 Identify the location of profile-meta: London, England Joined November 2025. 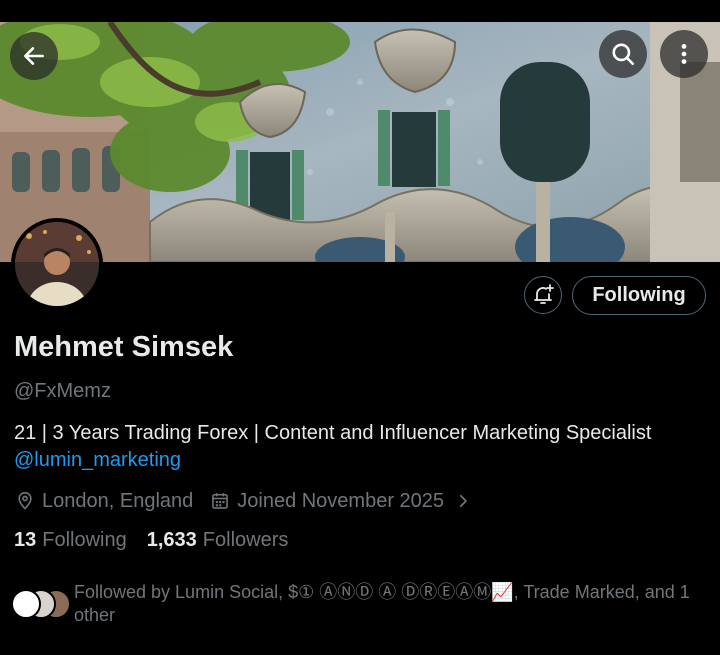
(252, 501).